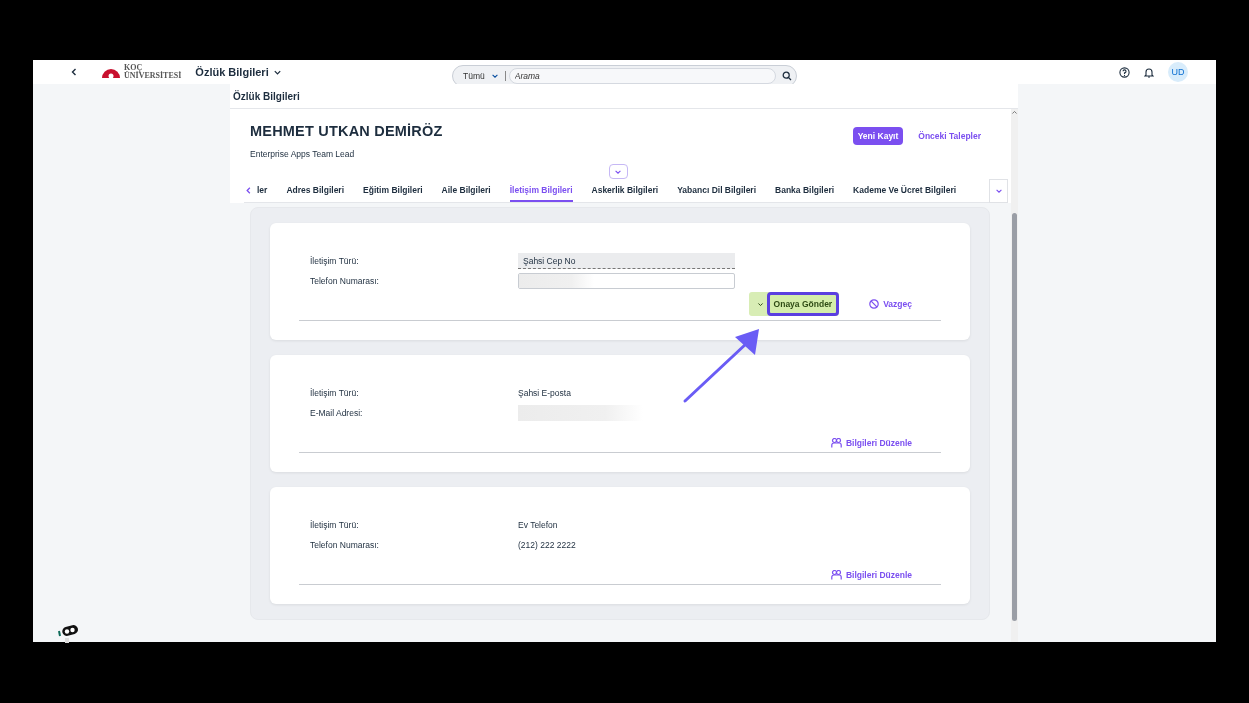 Image resolution: width=1249 pixels, height=703 pixels. I want to click on field-value: Ev Telefon, so click(538, 525).